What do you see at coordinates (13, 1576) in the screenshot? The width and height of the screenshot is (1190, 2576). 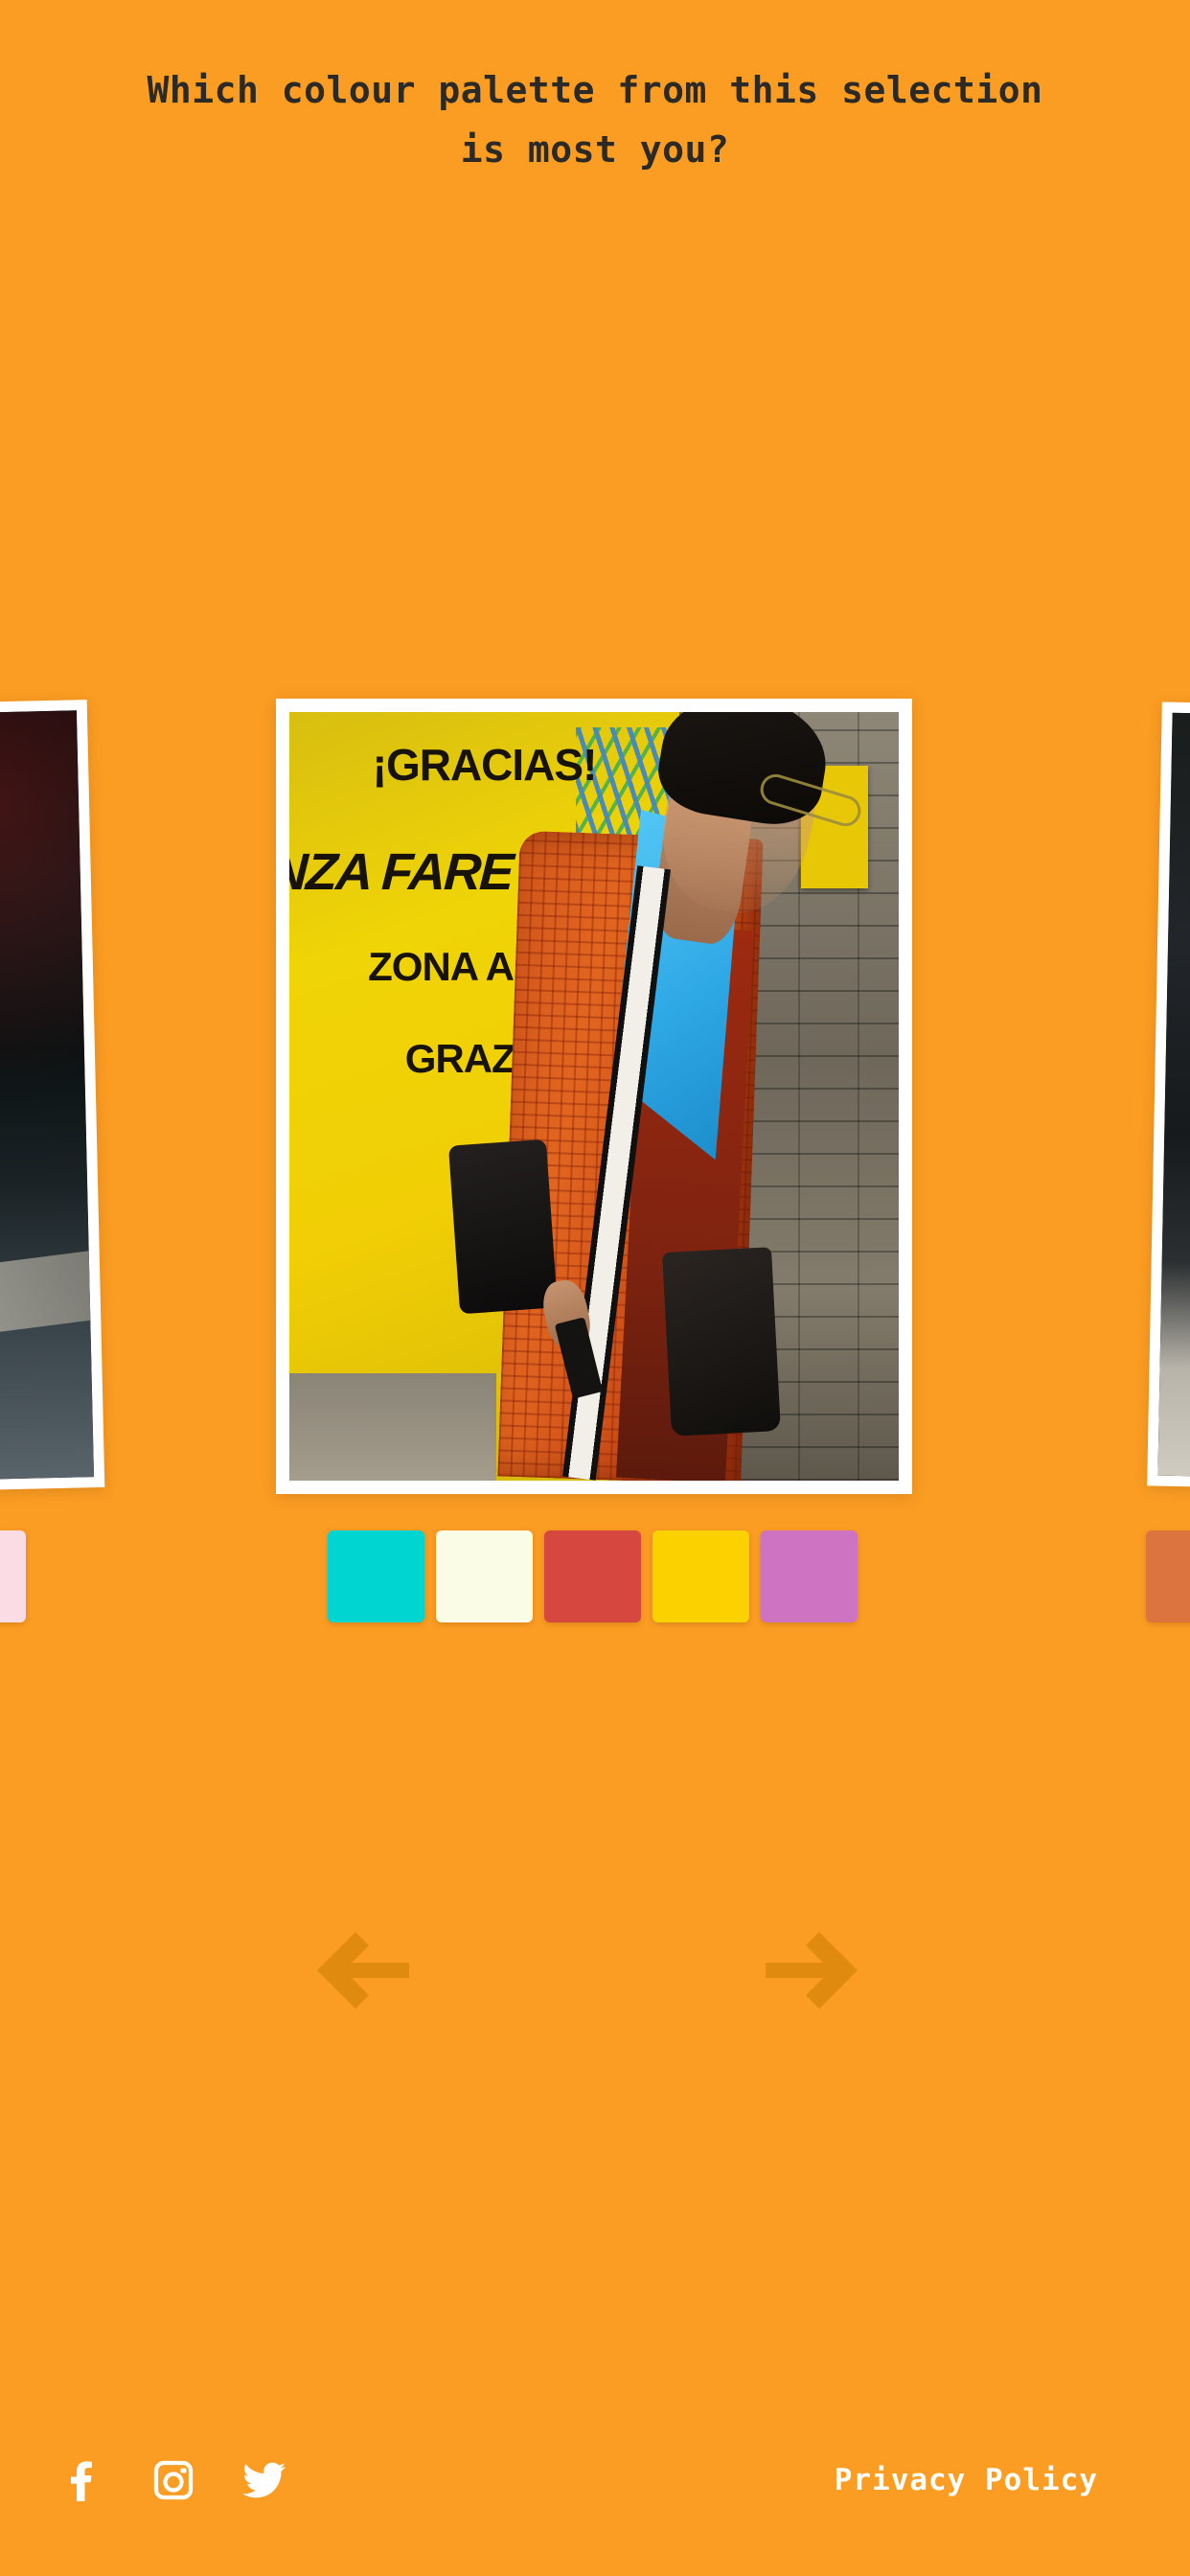 I see `palette-swatch-peek-previous` at bounding box center [13, 1576].